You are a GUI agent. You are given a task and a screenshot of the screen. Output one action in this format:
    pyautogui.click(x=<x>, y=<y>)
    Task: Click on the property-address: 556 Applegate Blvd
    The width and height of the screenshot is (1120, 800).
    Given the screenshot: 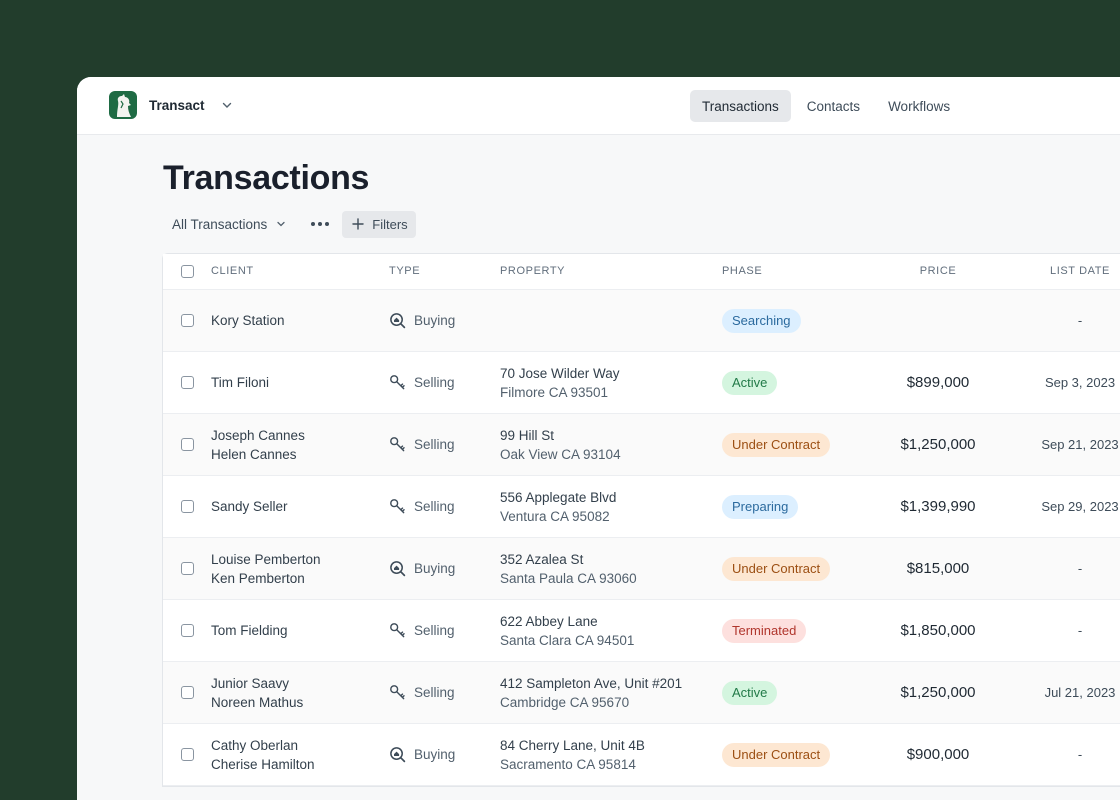 What is the action you would take?
    pyautogui.click(x=558, y=497)
    